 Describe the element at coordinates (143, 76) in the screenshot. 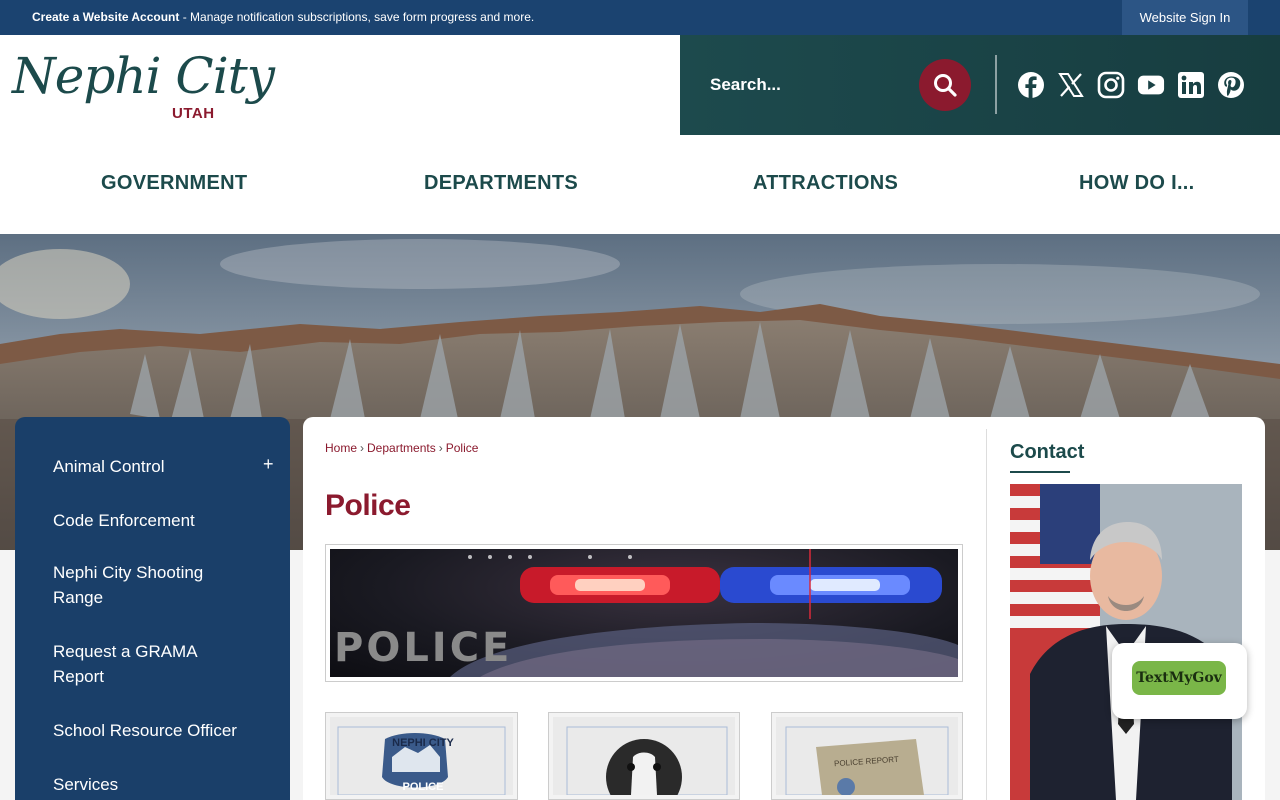

I see `logo-city: Nephi City` at that location.